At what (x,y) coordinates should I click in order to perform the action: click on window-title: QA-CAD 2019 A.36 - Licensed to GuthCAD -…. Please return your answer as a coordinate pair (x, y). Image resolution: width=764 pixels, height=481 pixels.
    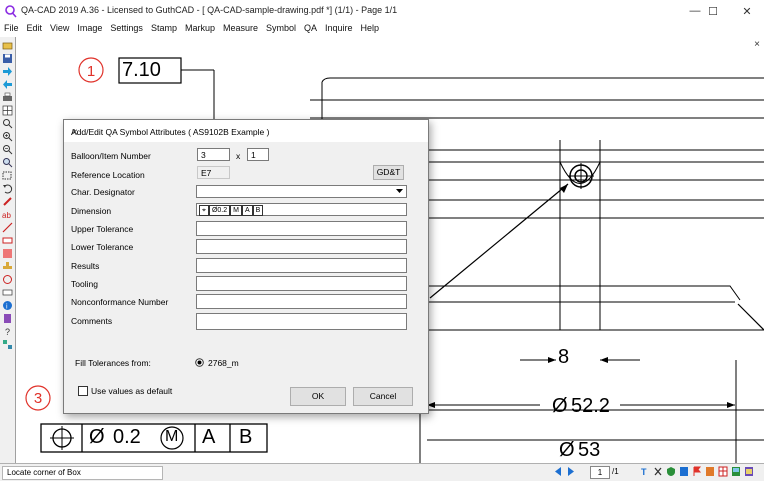
    Looking at the image, I should click on (209, 10).